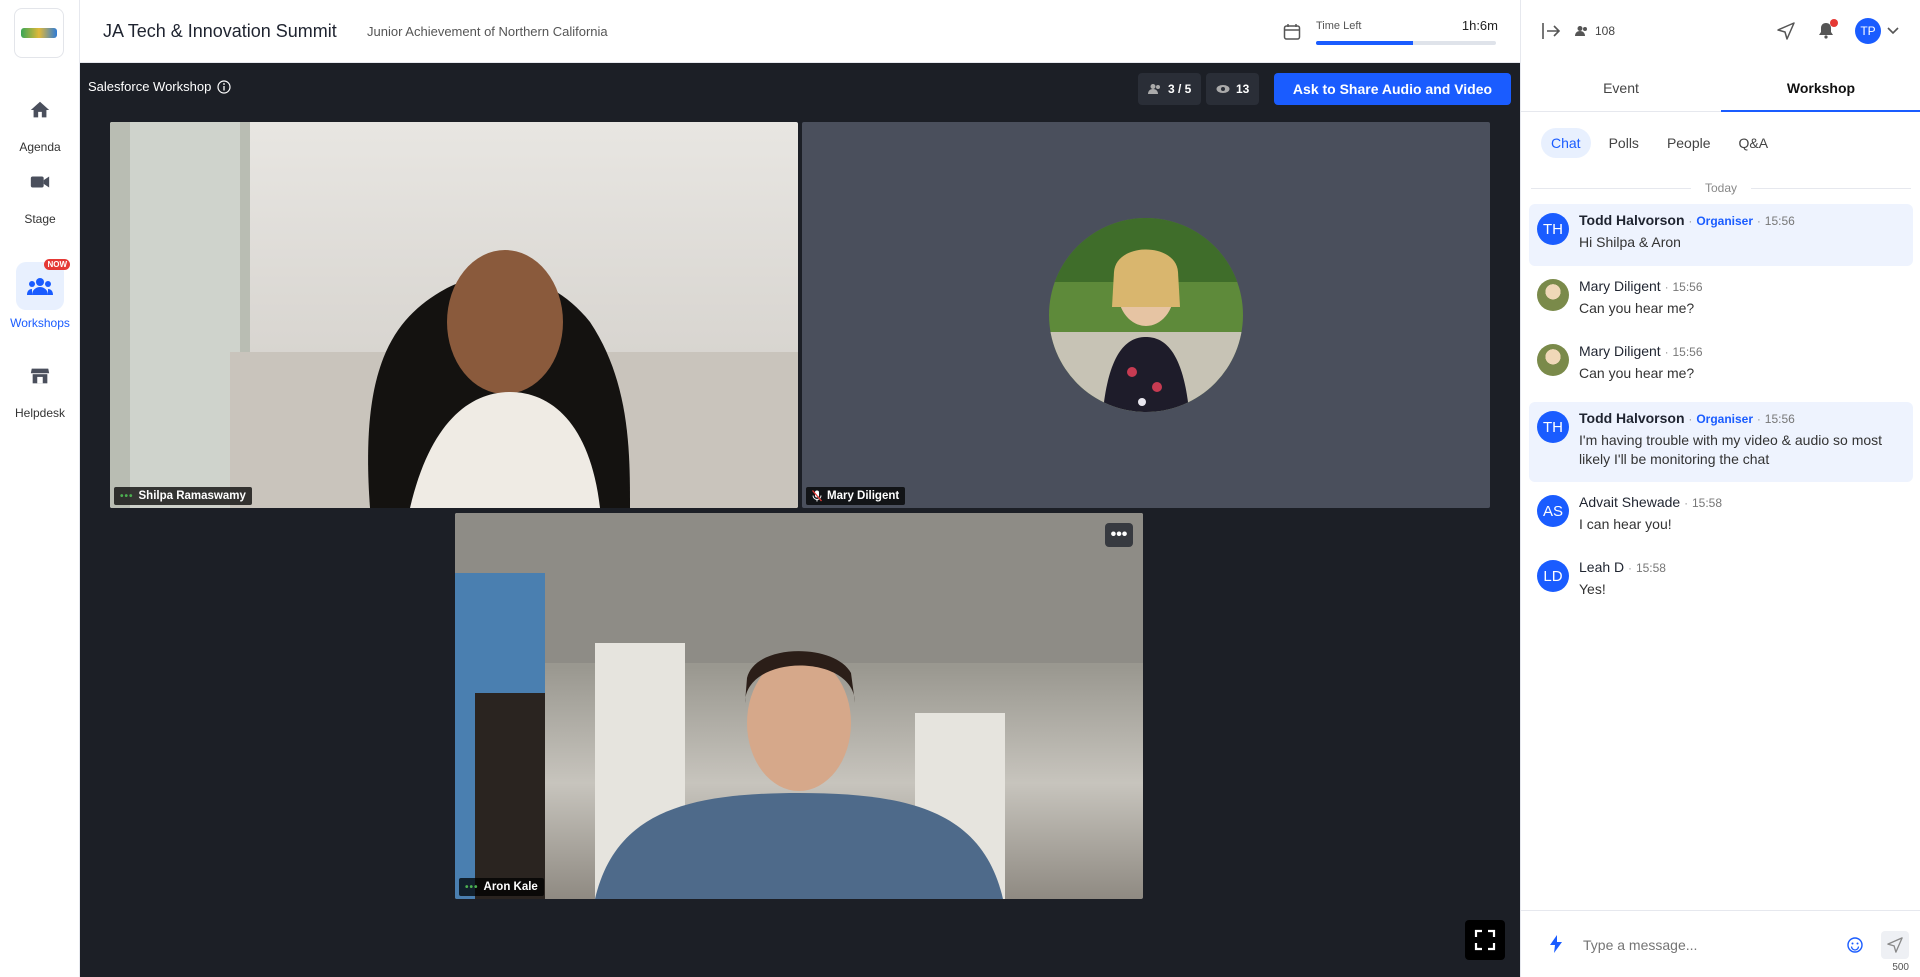 This screenshot has width=1920, height=977. I want to click on character-limit: 500, so click(1900, 967).